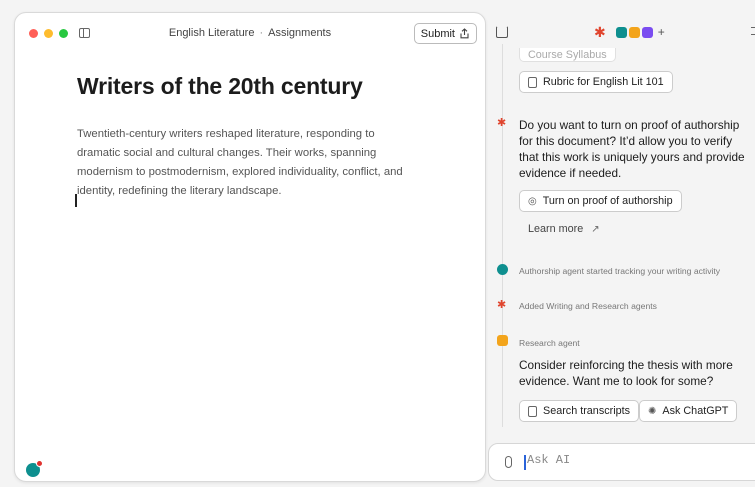 Image resolution: width=755 pixels, height=487 pixels. I want to click on panel-header: ✱ +, so click(621, 32).